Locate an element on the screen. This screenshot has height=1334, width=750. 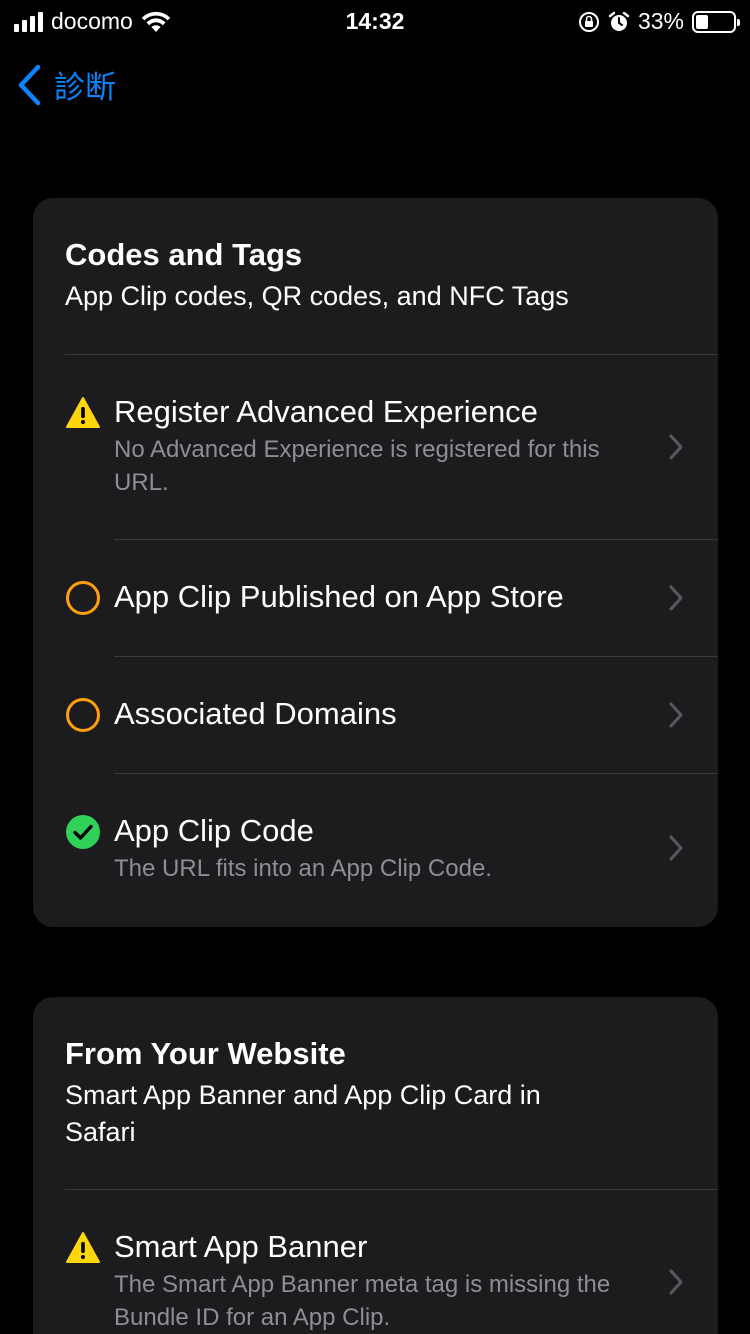
list-item-associated-domains: Associated Domains is located at coordinates (375, 715).